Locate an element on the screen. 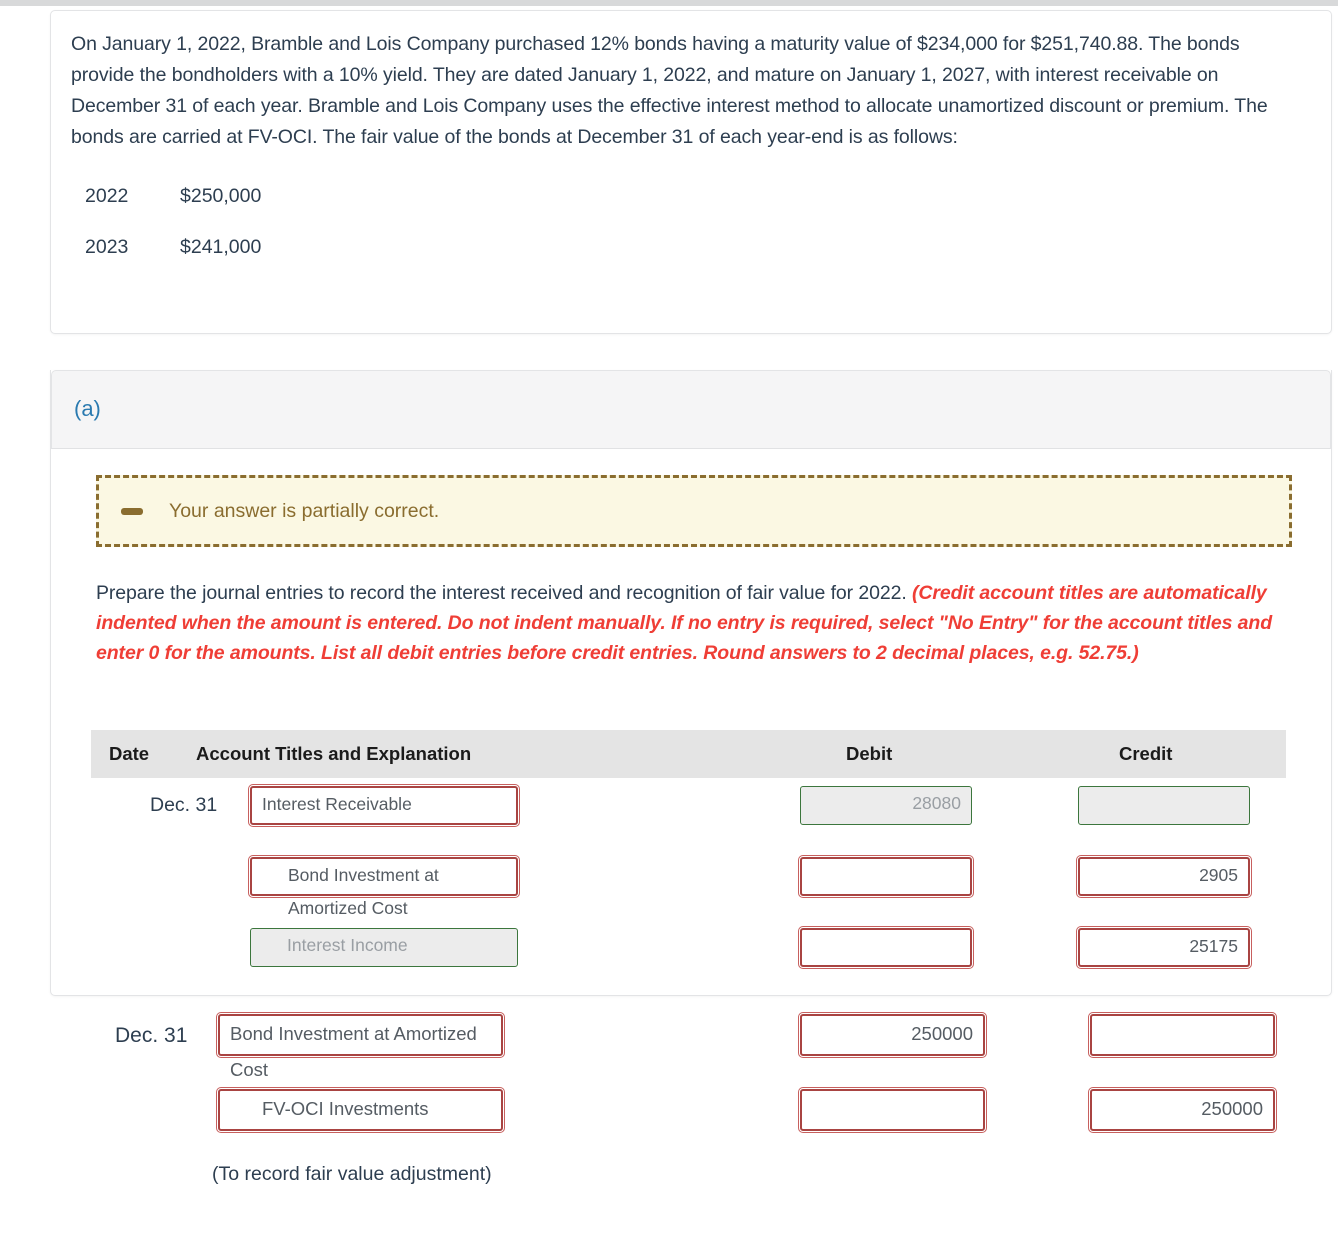 The height and width of the screenshot is (1258, 1338). fair-value-year: 2022 is located at coordinates (107, 196).